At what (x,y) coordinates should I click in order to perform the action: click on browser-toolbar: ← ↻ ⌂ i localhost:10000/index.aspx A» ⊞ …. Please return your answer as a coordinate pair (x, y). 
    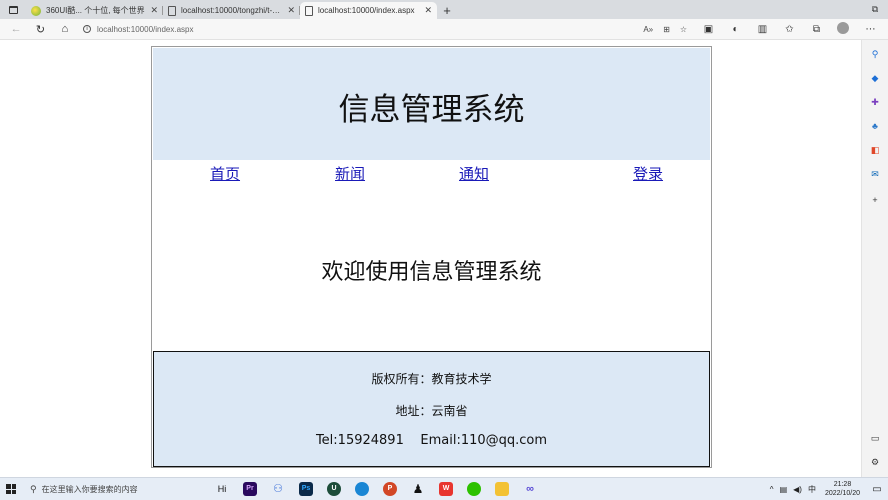
    Looking at the image, I should click on (444, 29).